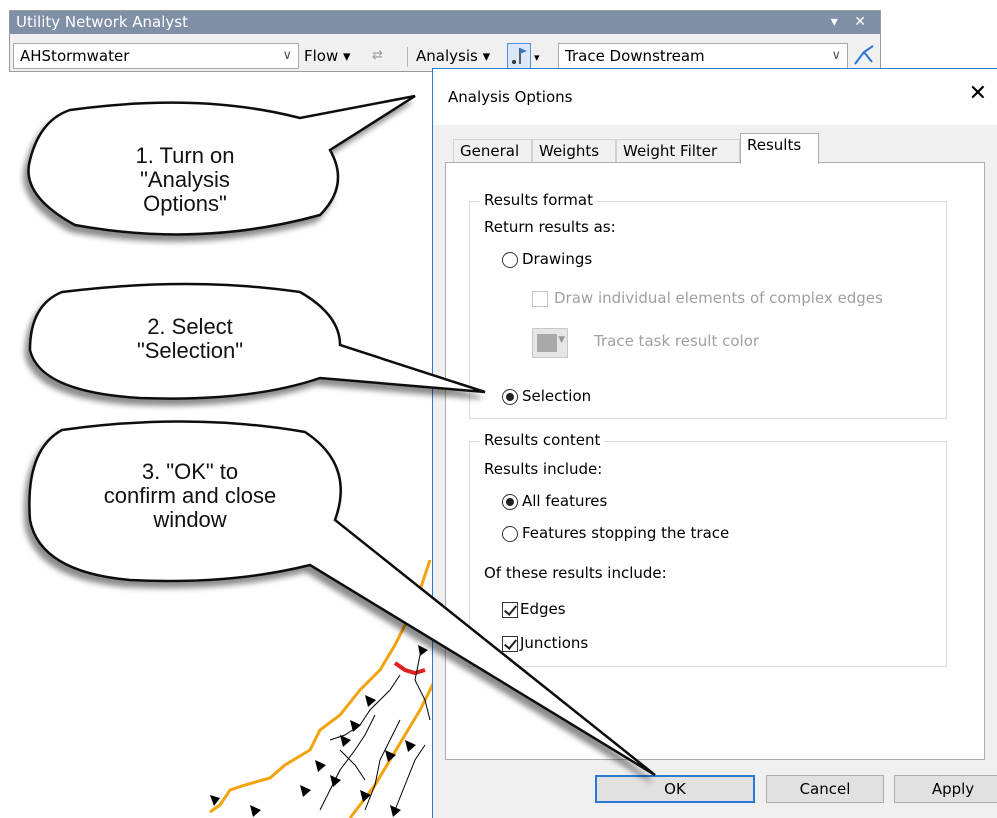  Describe the element at coordinates (715, 97) in the screenshot. I see `dialog-titlebar: Analysis Options ✕` at that location.